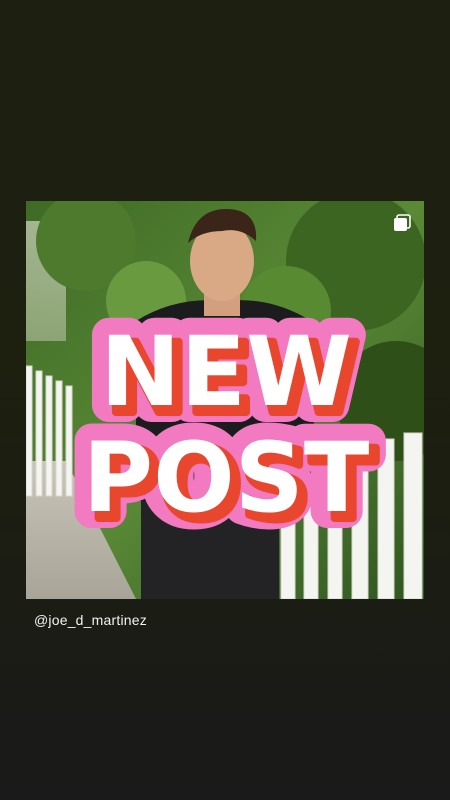 This screenshot has width=450, height=800. What do you see at coordinates (90, 620) in the screenshot?
I see `post-author-username: @joe_d_martinez` at bounding box center [90, 620].